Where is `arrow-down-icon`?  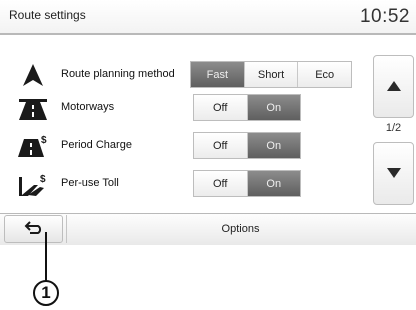
arrow-down-icon is located at coordinates (393, 174).